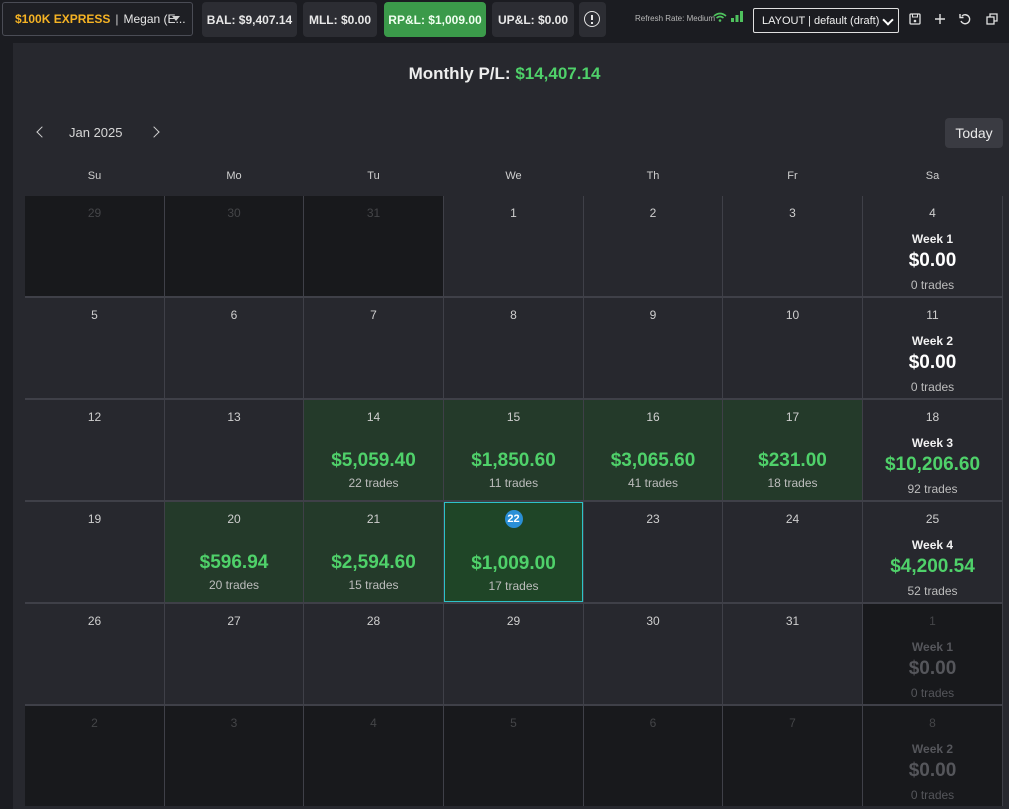 The height and width of the screenshot is (809, 1009). What do you see at coordinates (653, 348) in the screenshot?
I see `calendar-day: 9` at bounding box center [653, 348].